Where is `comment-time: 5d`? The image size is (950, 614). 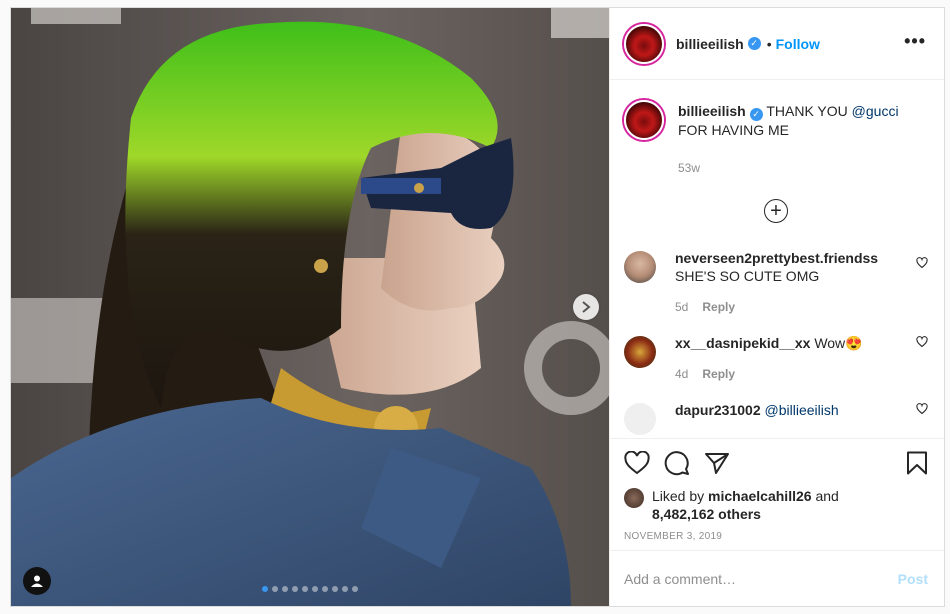 comment-time: 5d is located at coordinates (681, 307).